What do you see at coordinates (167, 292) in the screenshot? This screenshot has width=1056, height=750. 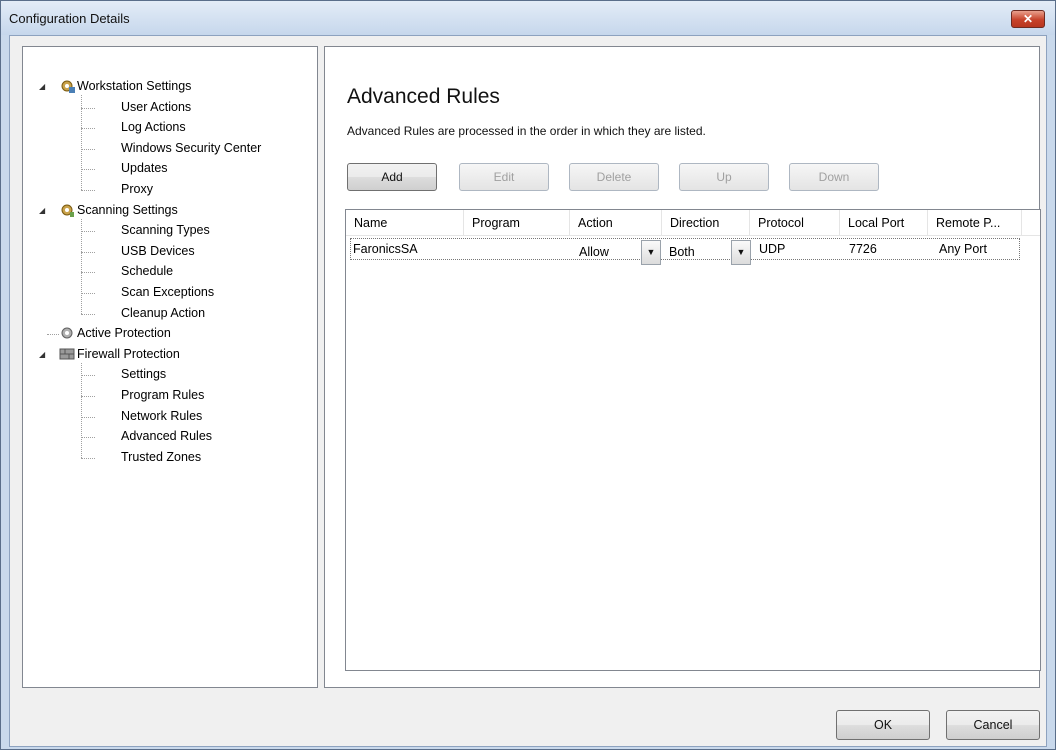 I see `tree-item-scan-exceptions: Scan Exceptions` at bounding box center [167, 292].